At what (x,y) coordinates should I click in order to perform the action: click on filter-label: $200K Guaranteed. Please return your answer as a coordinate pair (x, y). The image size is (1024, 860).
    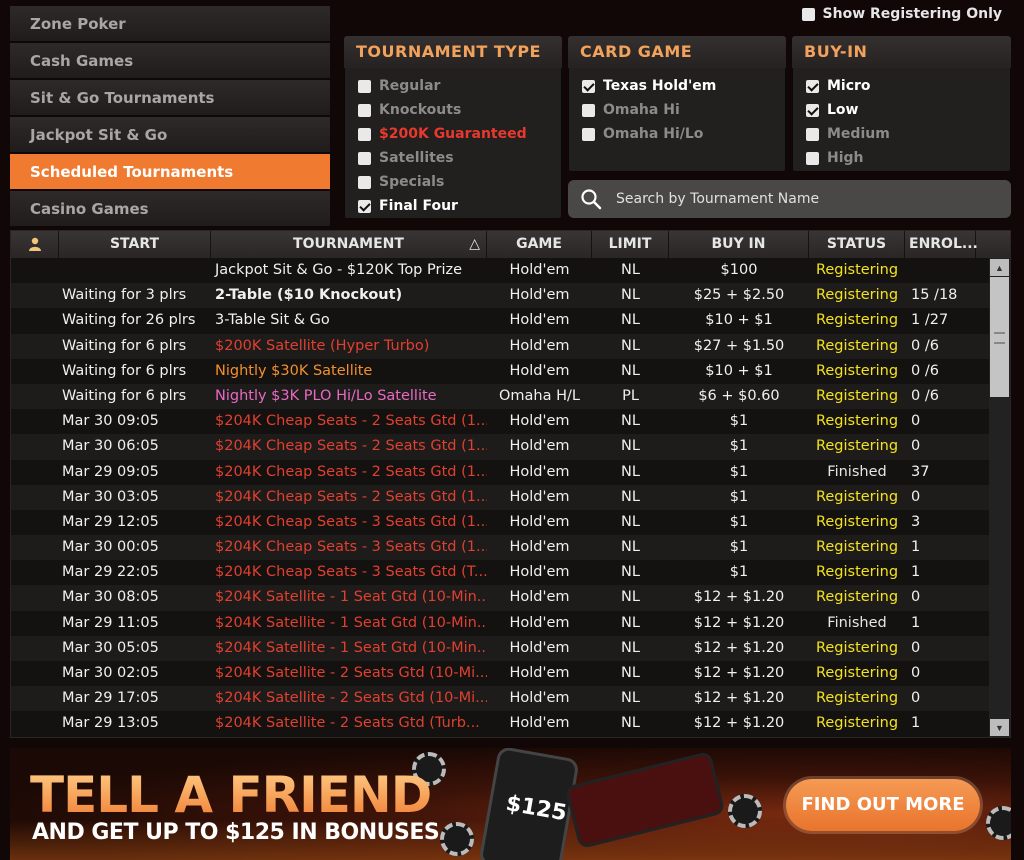
    Looking at the image, I should click on (453, 134).